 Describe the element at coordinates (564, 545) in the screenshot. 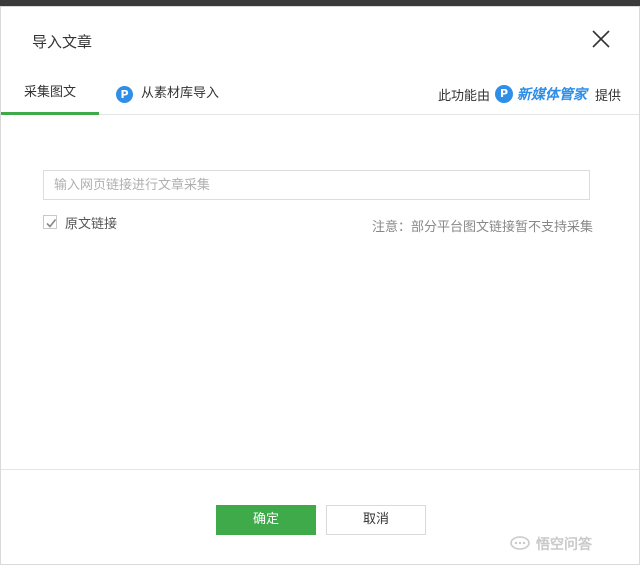

I see `watermark-text: 悟空问答` at that location.